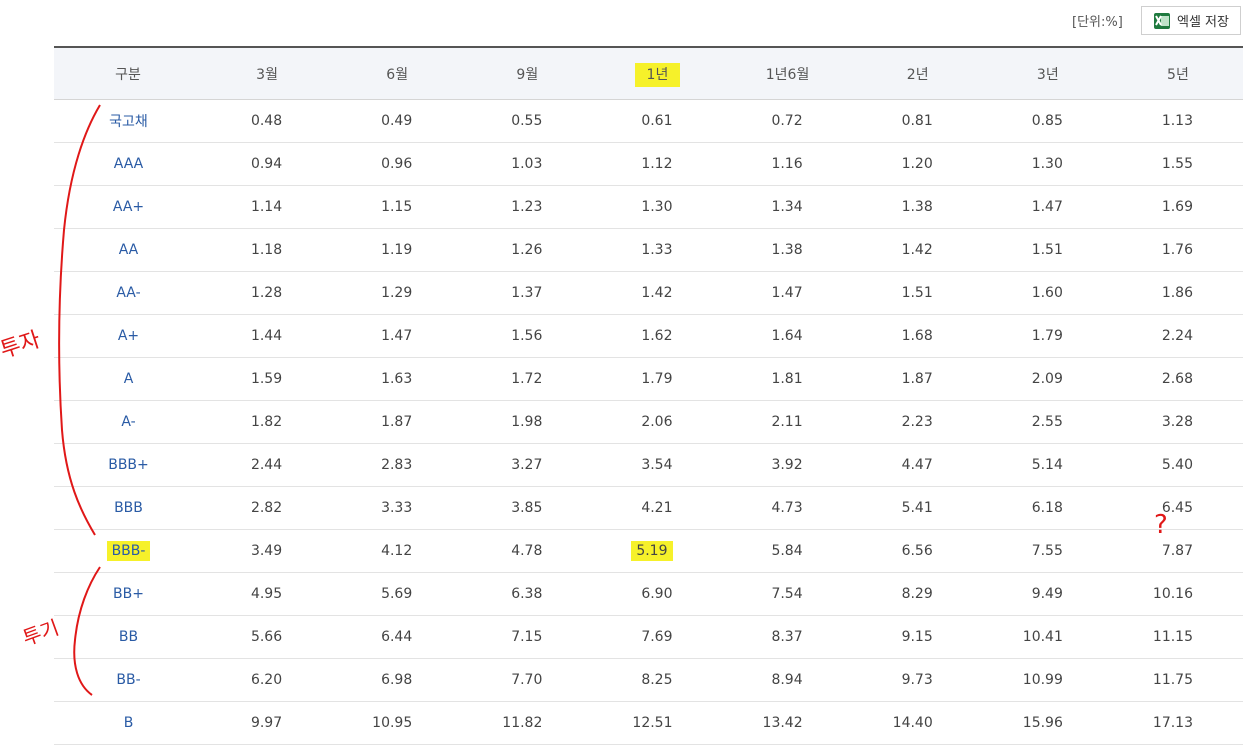 This screenshot has width=1249, height=745. What do you see at coordinates (527, 594) in the screenshot?
I see `rate-cell: 6.38` at bounding box center [527, 594].